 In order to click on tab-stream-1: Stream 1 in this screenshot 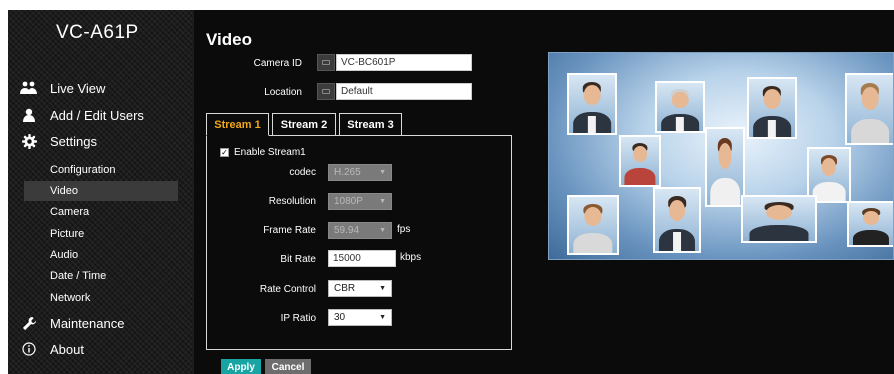, I will do `click(237, 124)`.